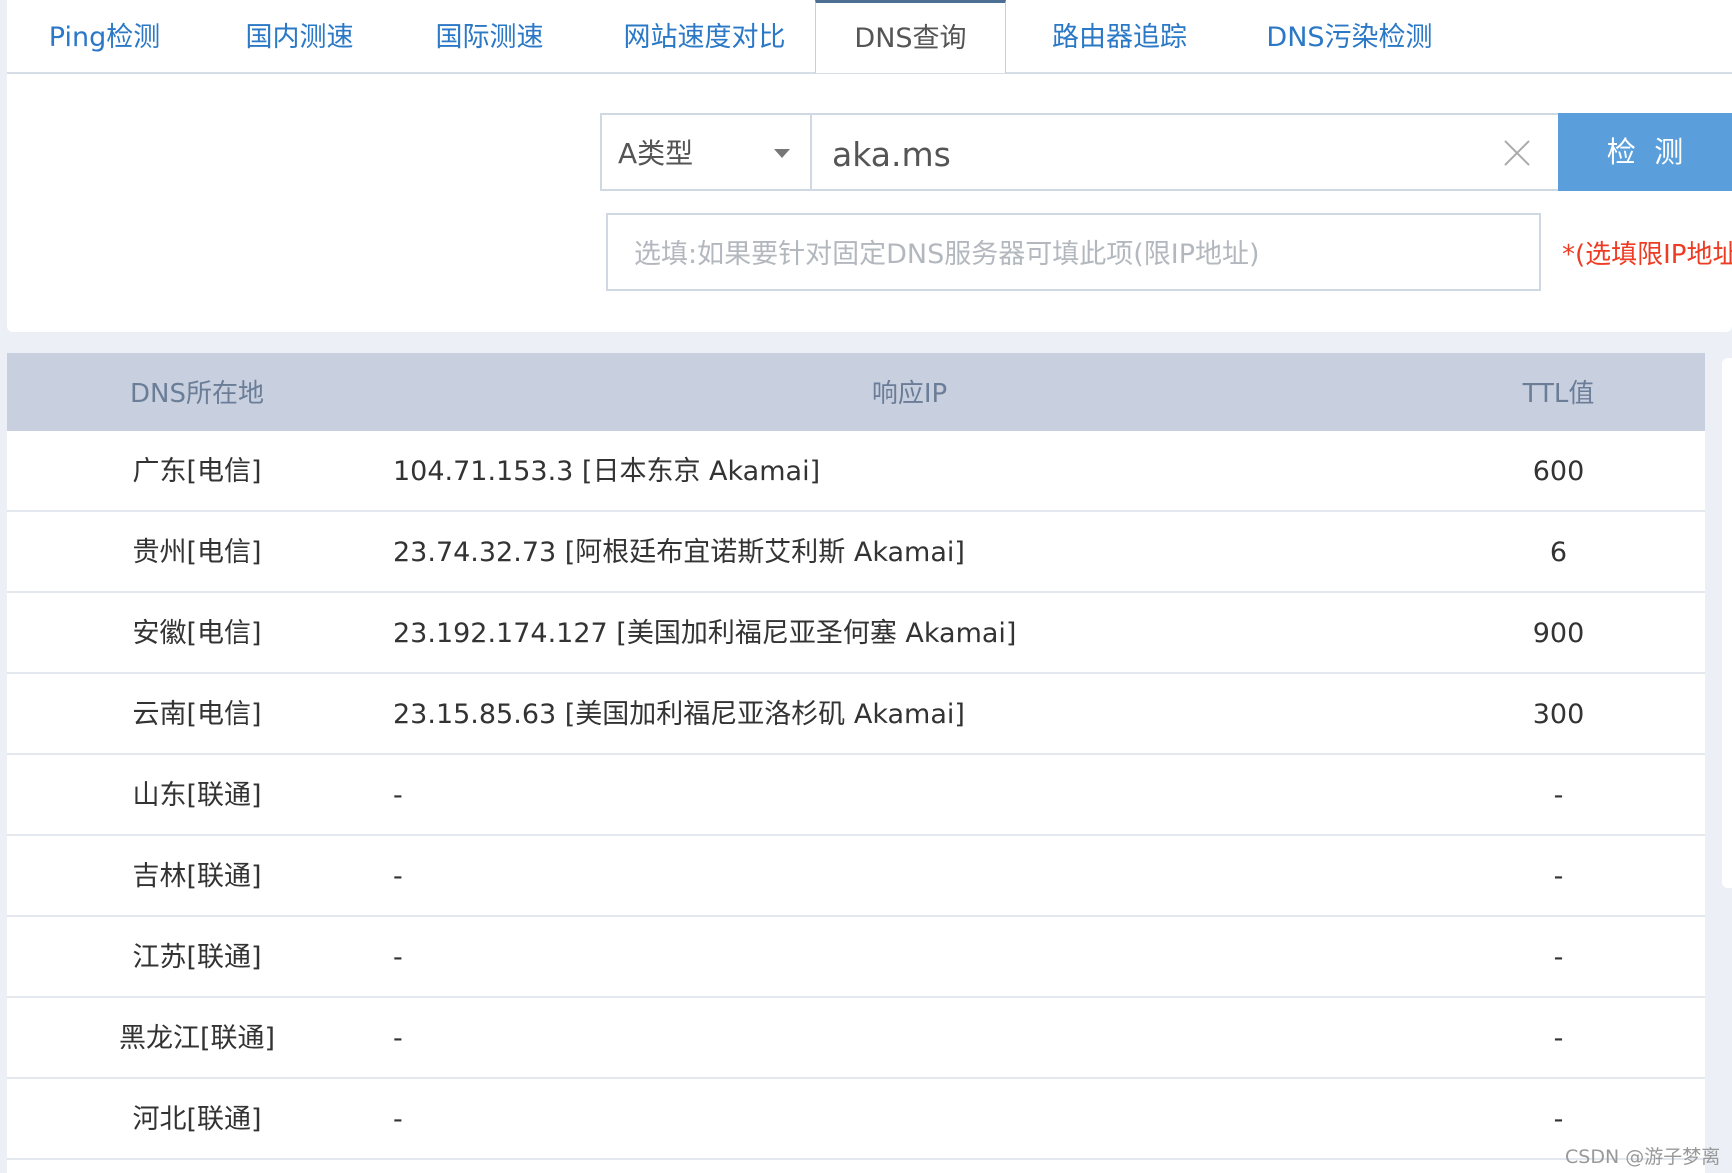 This screenshot has height=1173, width=1732. I want to click on table-row: 河北[联通] - -, so click(856, 1119).